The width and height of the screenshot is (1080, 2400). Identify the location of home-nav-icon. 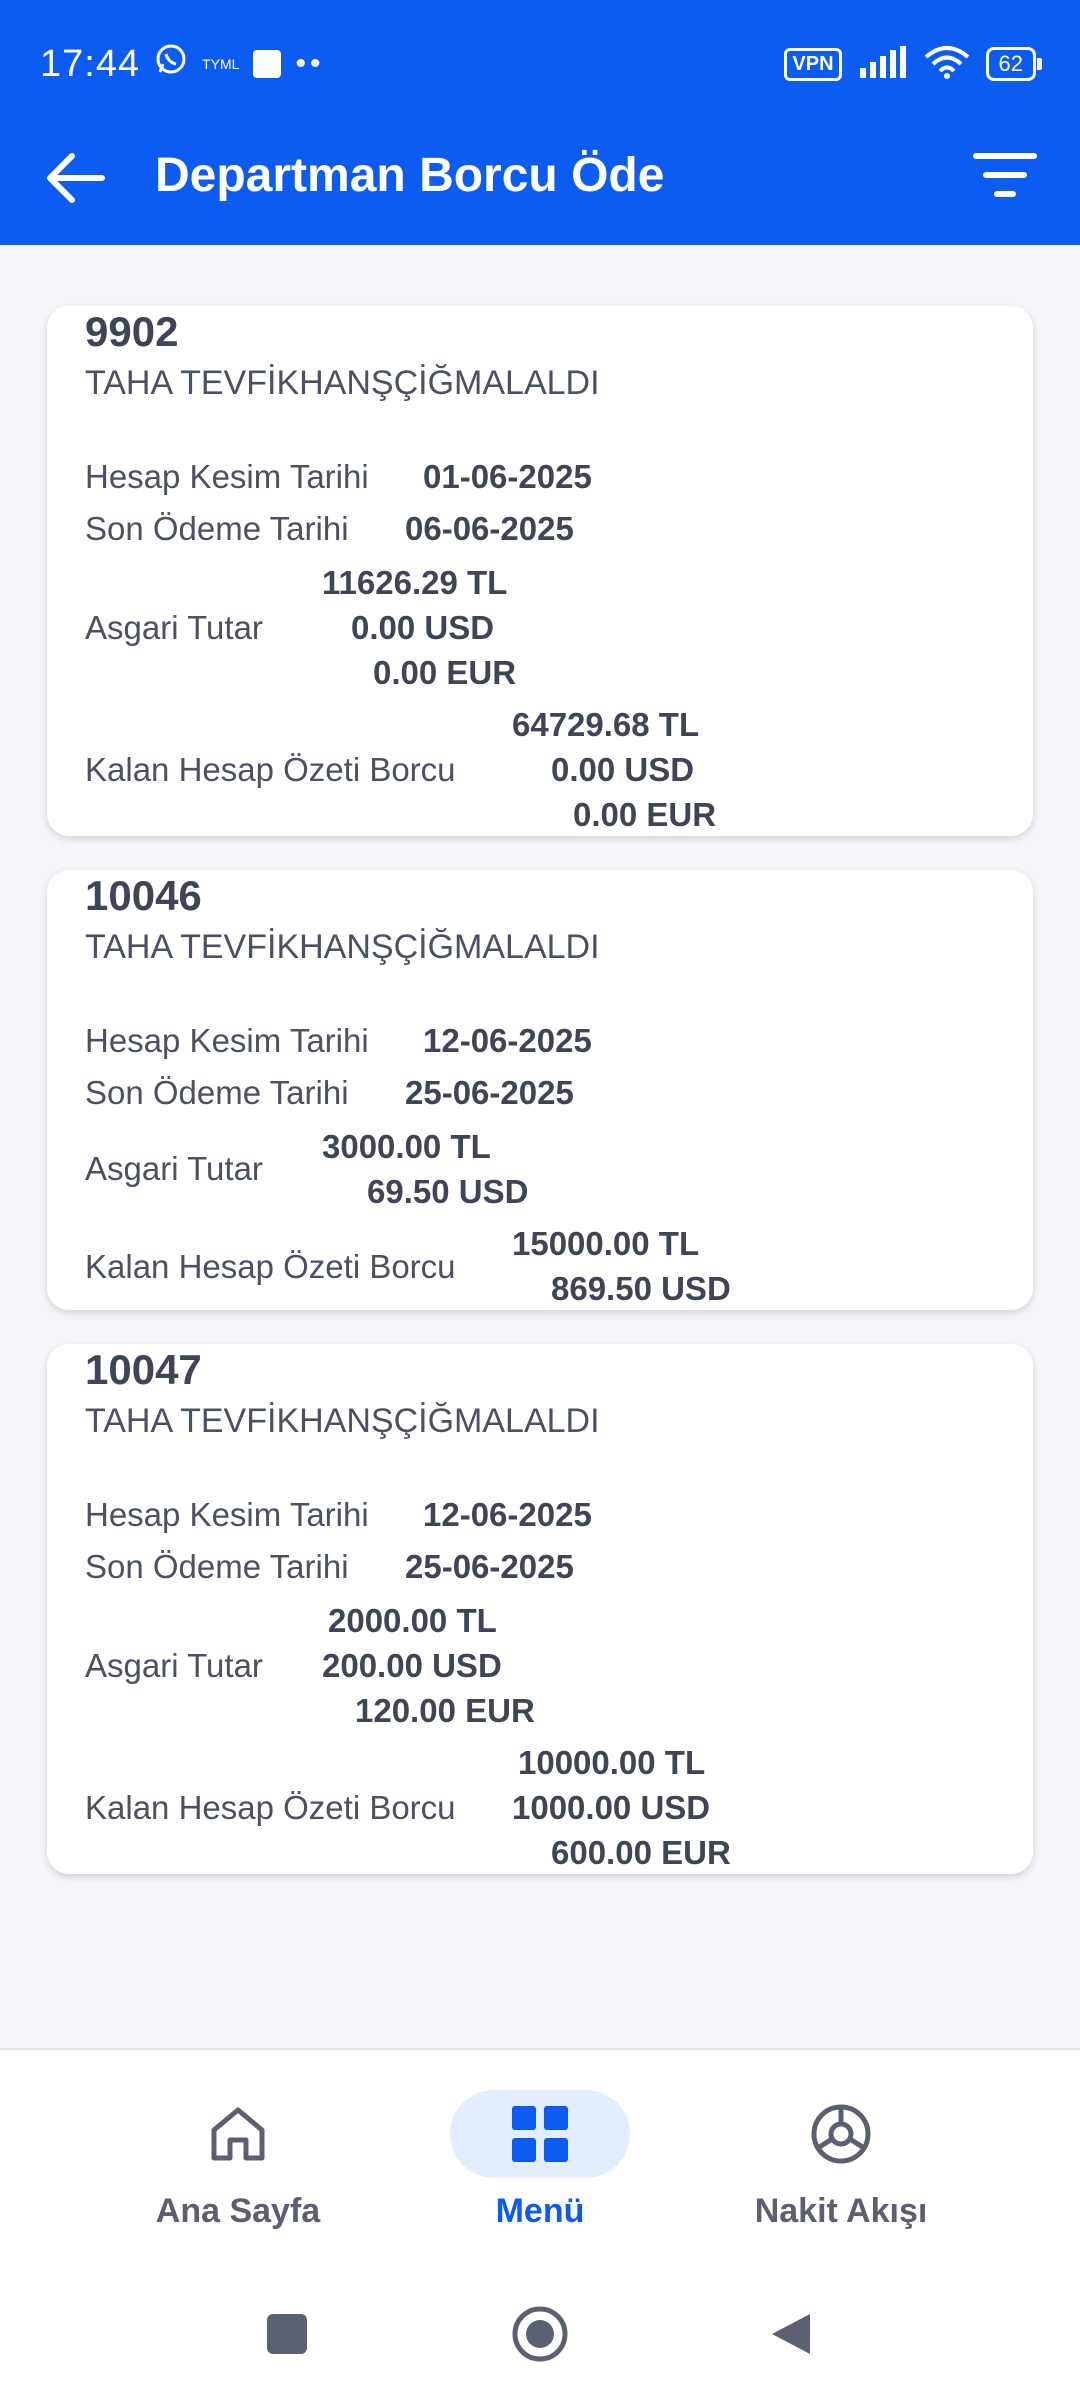
(540, 2334).